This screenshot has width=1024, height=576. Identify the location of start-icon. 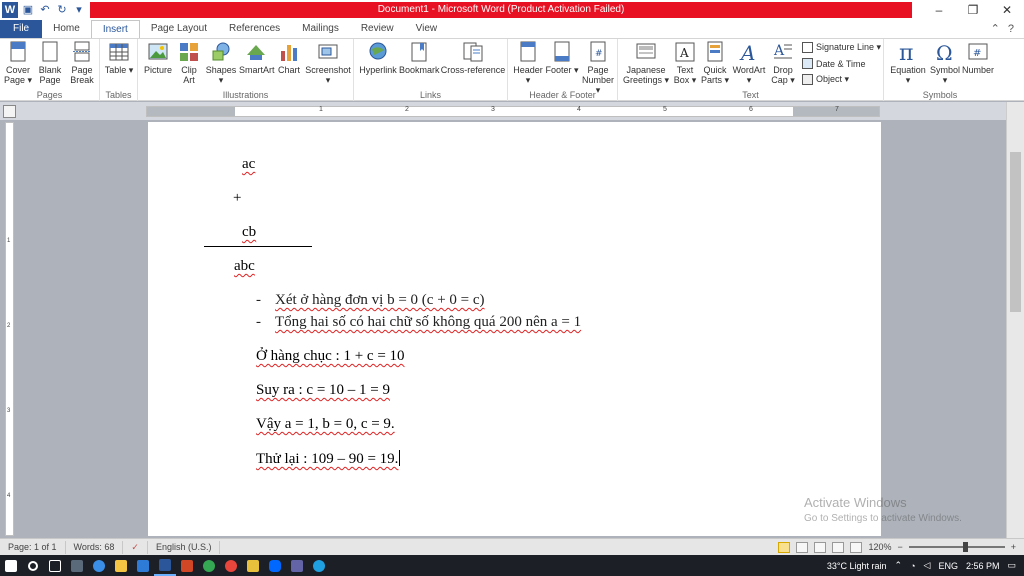
(11, 565).